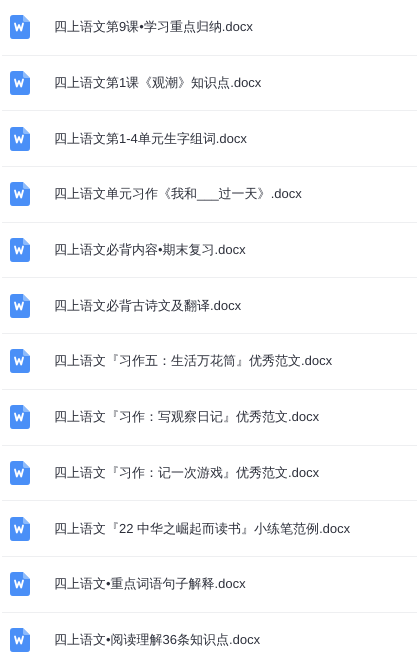 This screenshot has width=417, height=664. What do you see at coordinates (187, 473) in the screenshot?
I see `file-name: 四上语文『习作：记一次游戏』优秀范文.docx` at bounding box center [187, 473].